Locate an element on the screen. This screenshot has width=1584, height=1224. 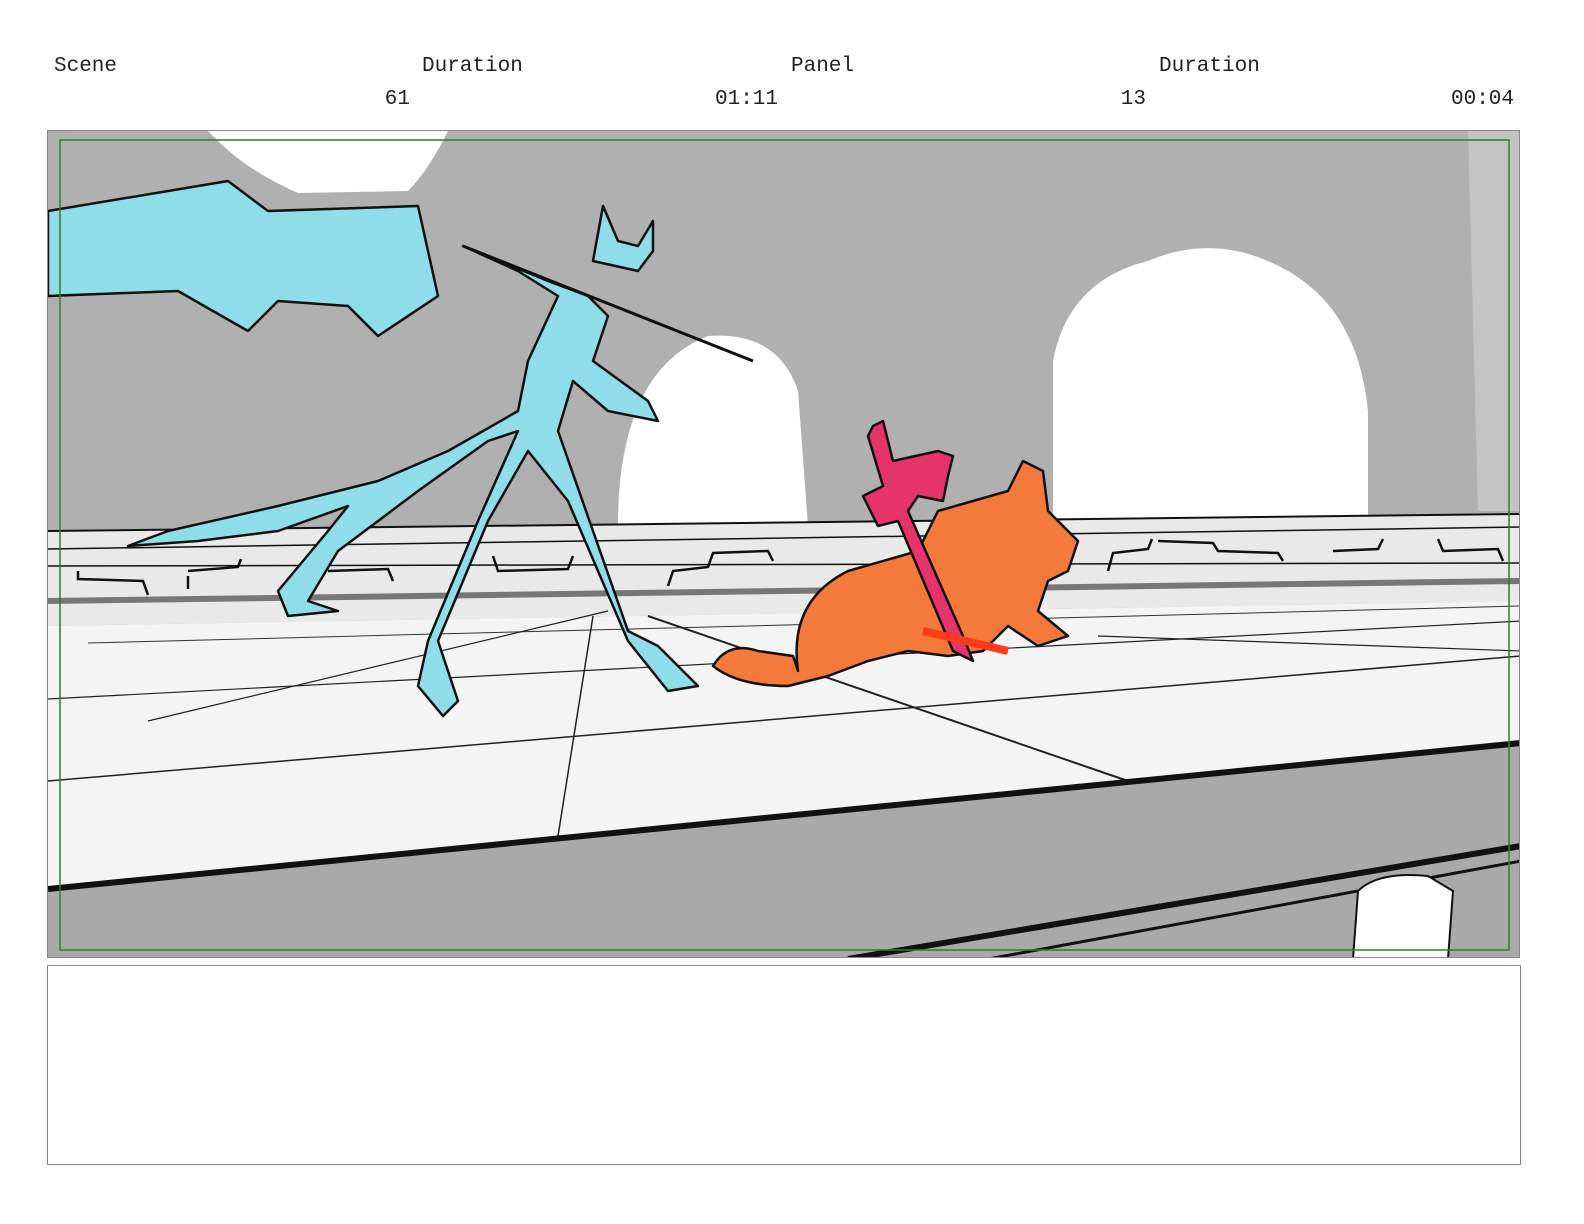
scene-label: Scene is located at coordinates (86, 66).